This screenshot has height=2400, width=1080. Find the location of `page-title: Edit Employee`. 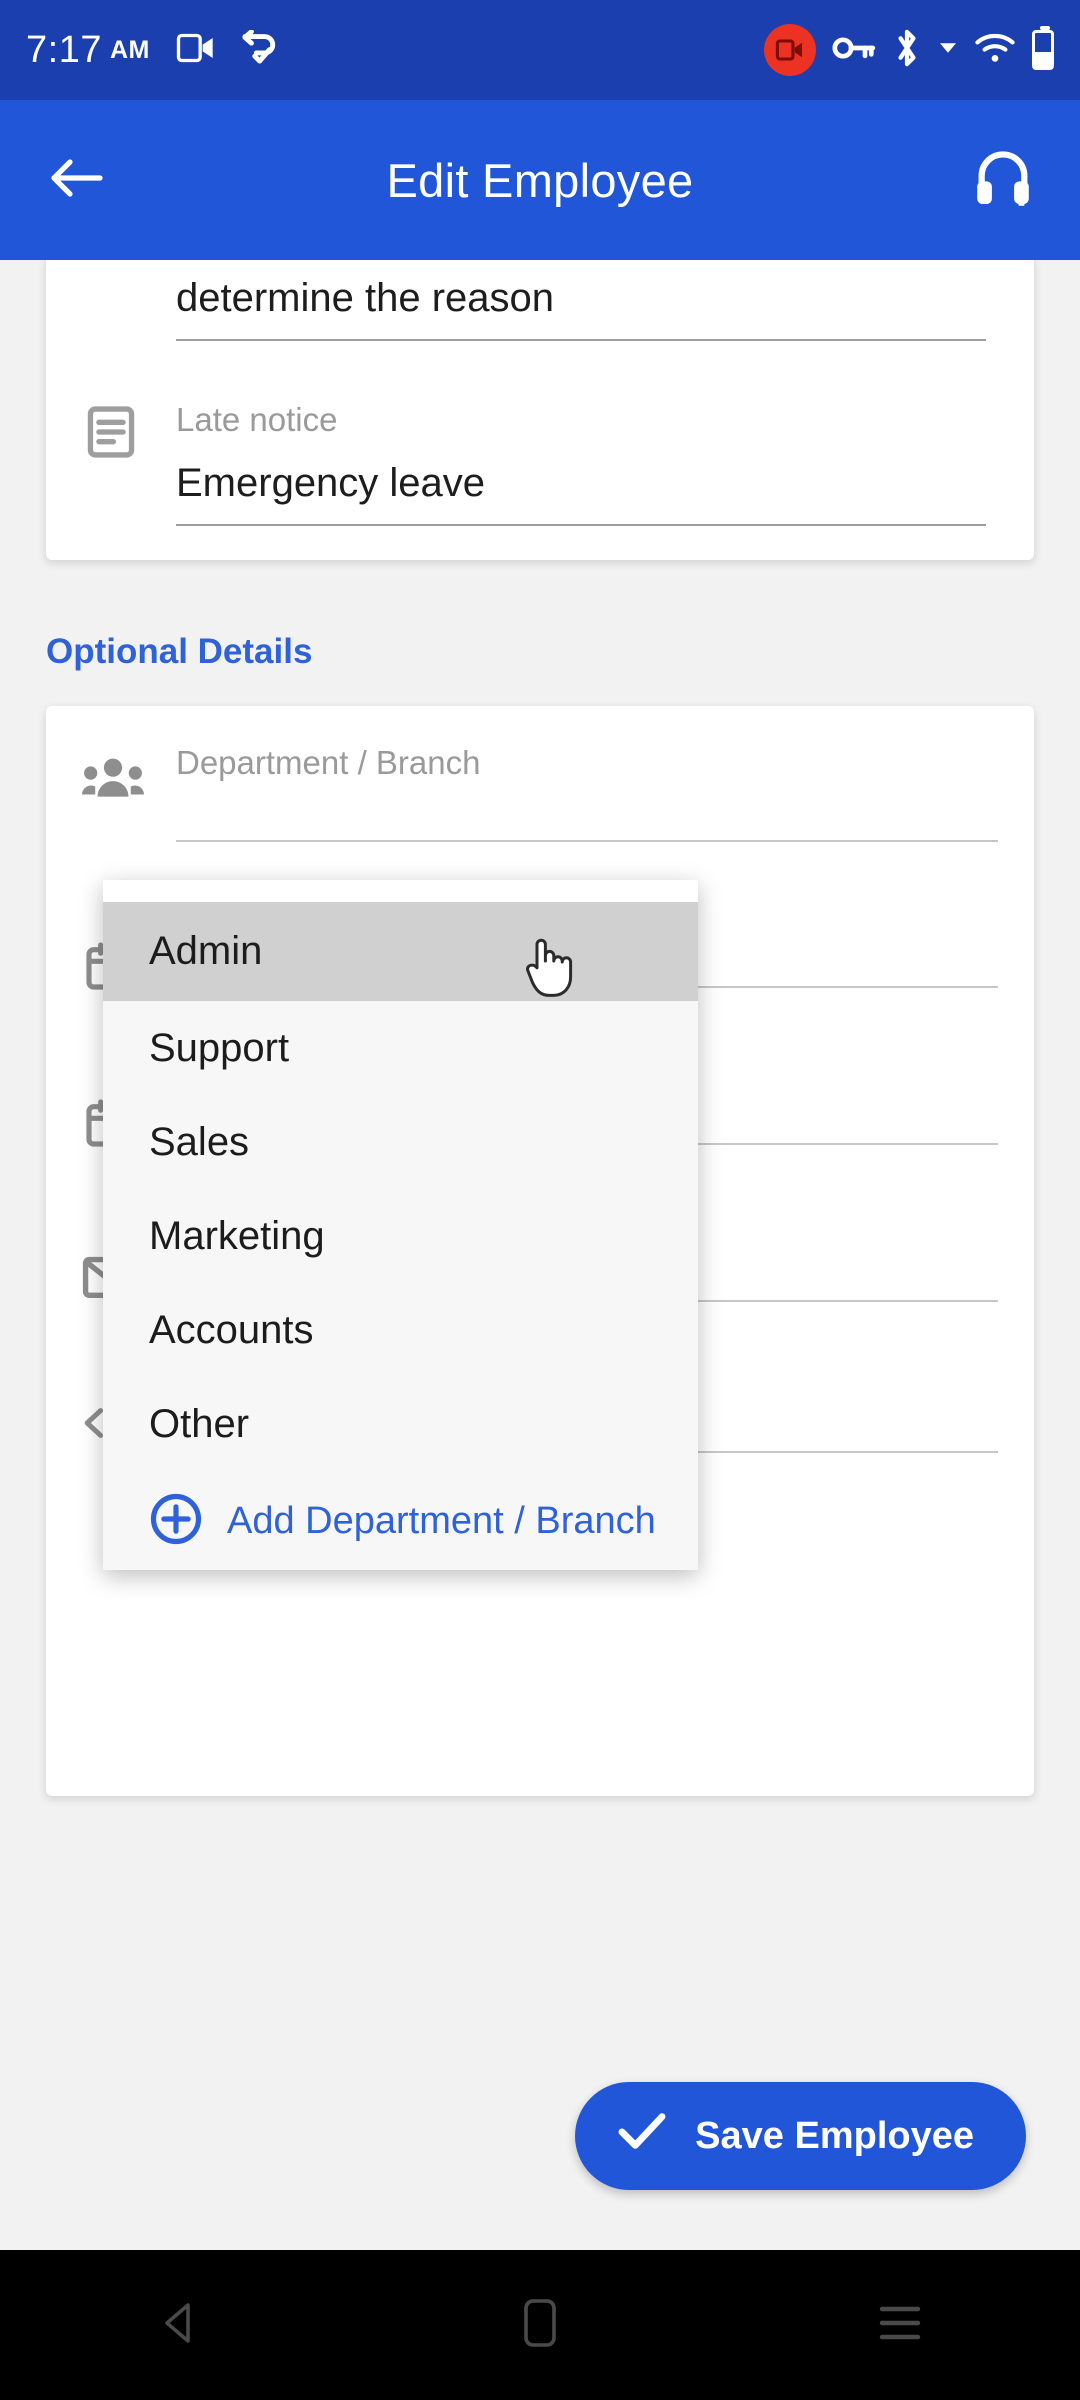

page-title: Edit Employee is located at coordinates (540, 180).